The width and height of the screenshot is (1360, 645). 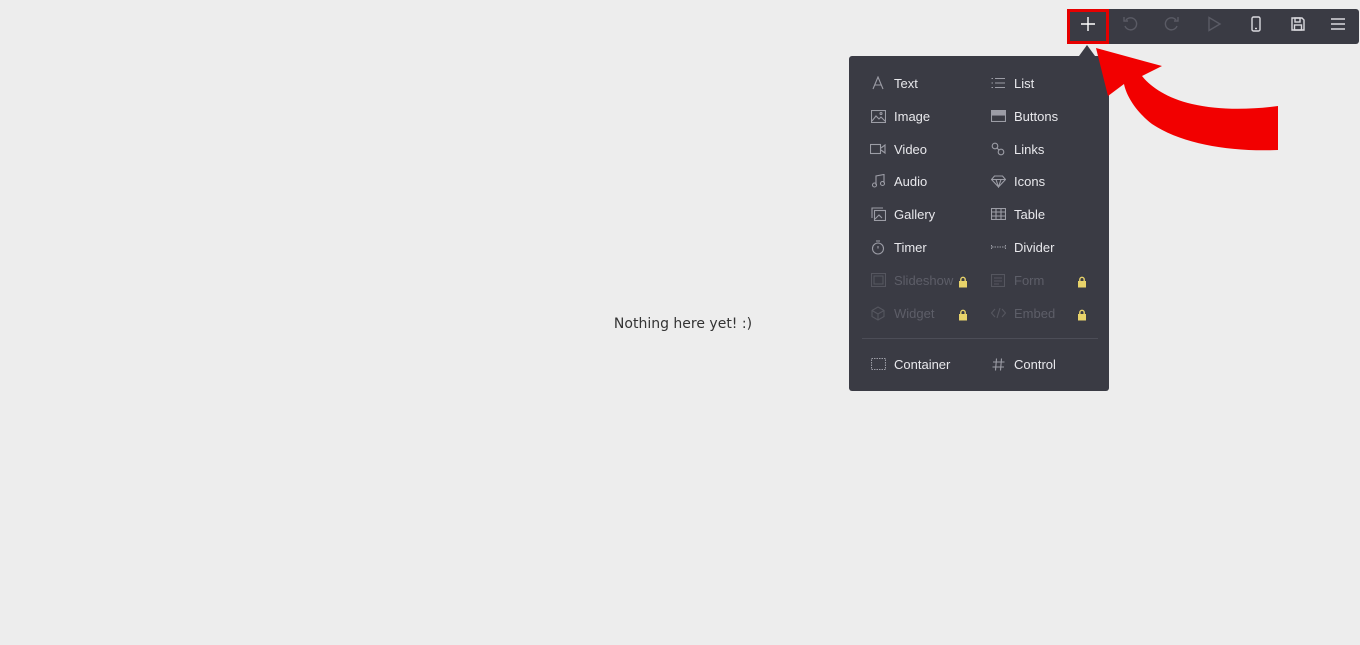 What do you see at coordinates (878, 116) in the screenshot?
I see `image-icon` at bounding box center [878, 116].